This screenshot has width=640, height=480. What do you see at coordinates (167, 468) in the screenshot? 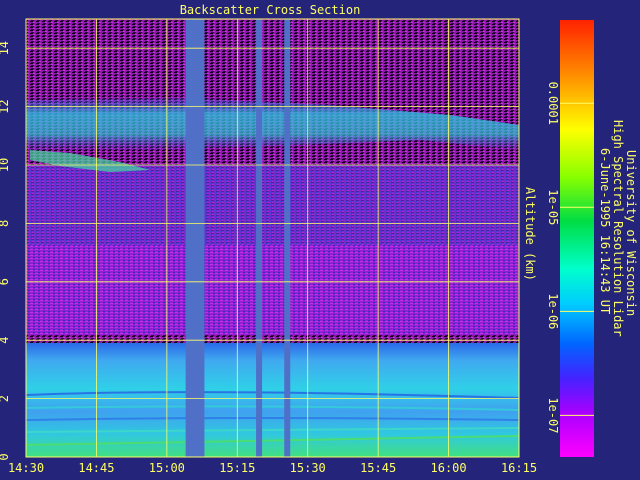
I see `x-tick-label: 15:00` at bounding box center [167, 468].